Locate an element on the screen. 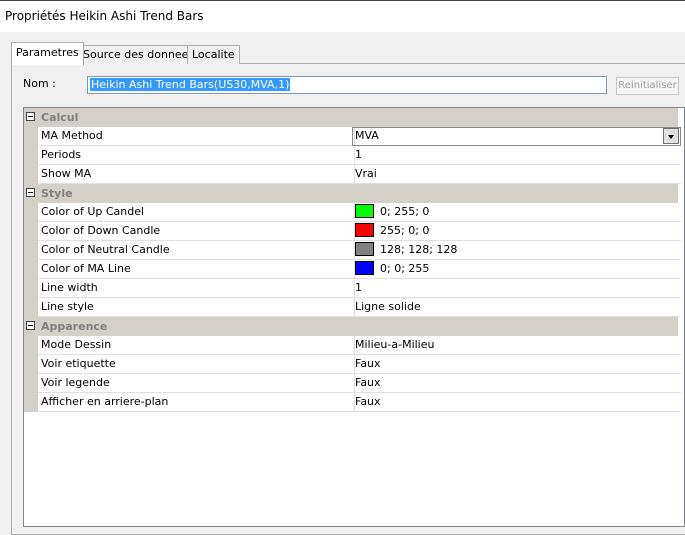 The height and width of the screenshot is (535, 685). property-row-color-up-candle: Color of Up Candel 0; 255; 0 is located at coordinates (352, 212).